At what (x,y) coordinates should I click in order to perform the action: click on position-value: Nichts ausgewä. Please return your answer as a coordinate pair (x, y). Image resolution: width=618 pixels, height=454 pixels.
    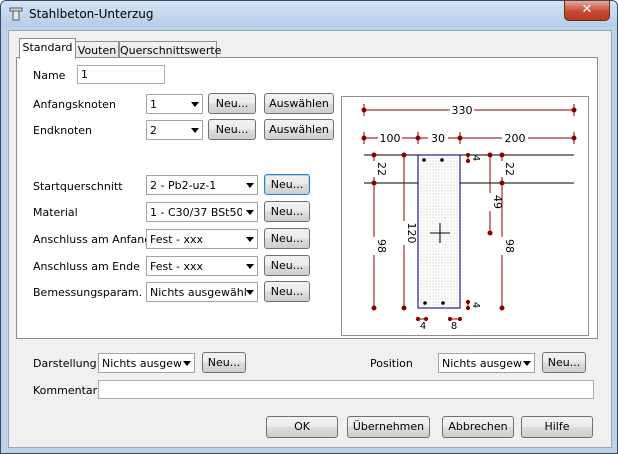
    Looking at the image, I should click on (482, 363).